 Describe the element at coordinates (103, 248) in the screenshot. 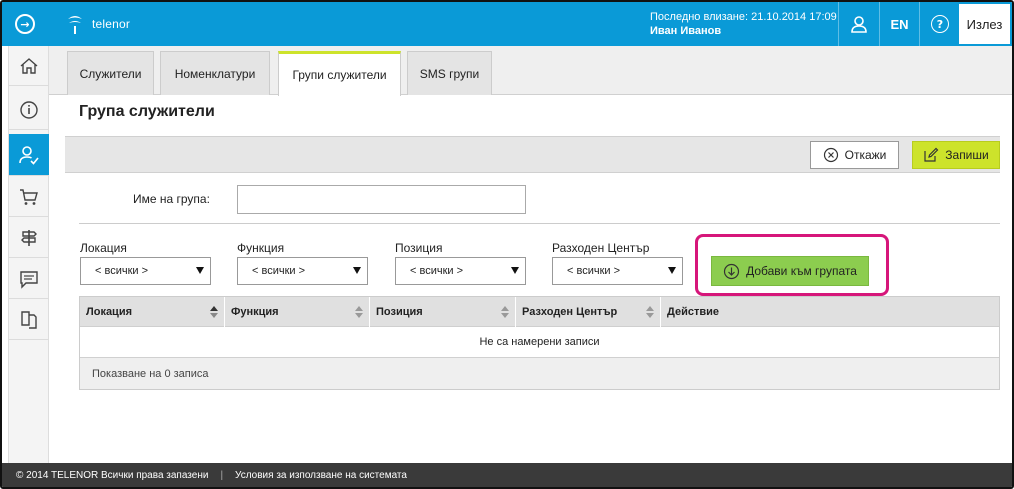

I see `filter-location-label: Локация` at that location.